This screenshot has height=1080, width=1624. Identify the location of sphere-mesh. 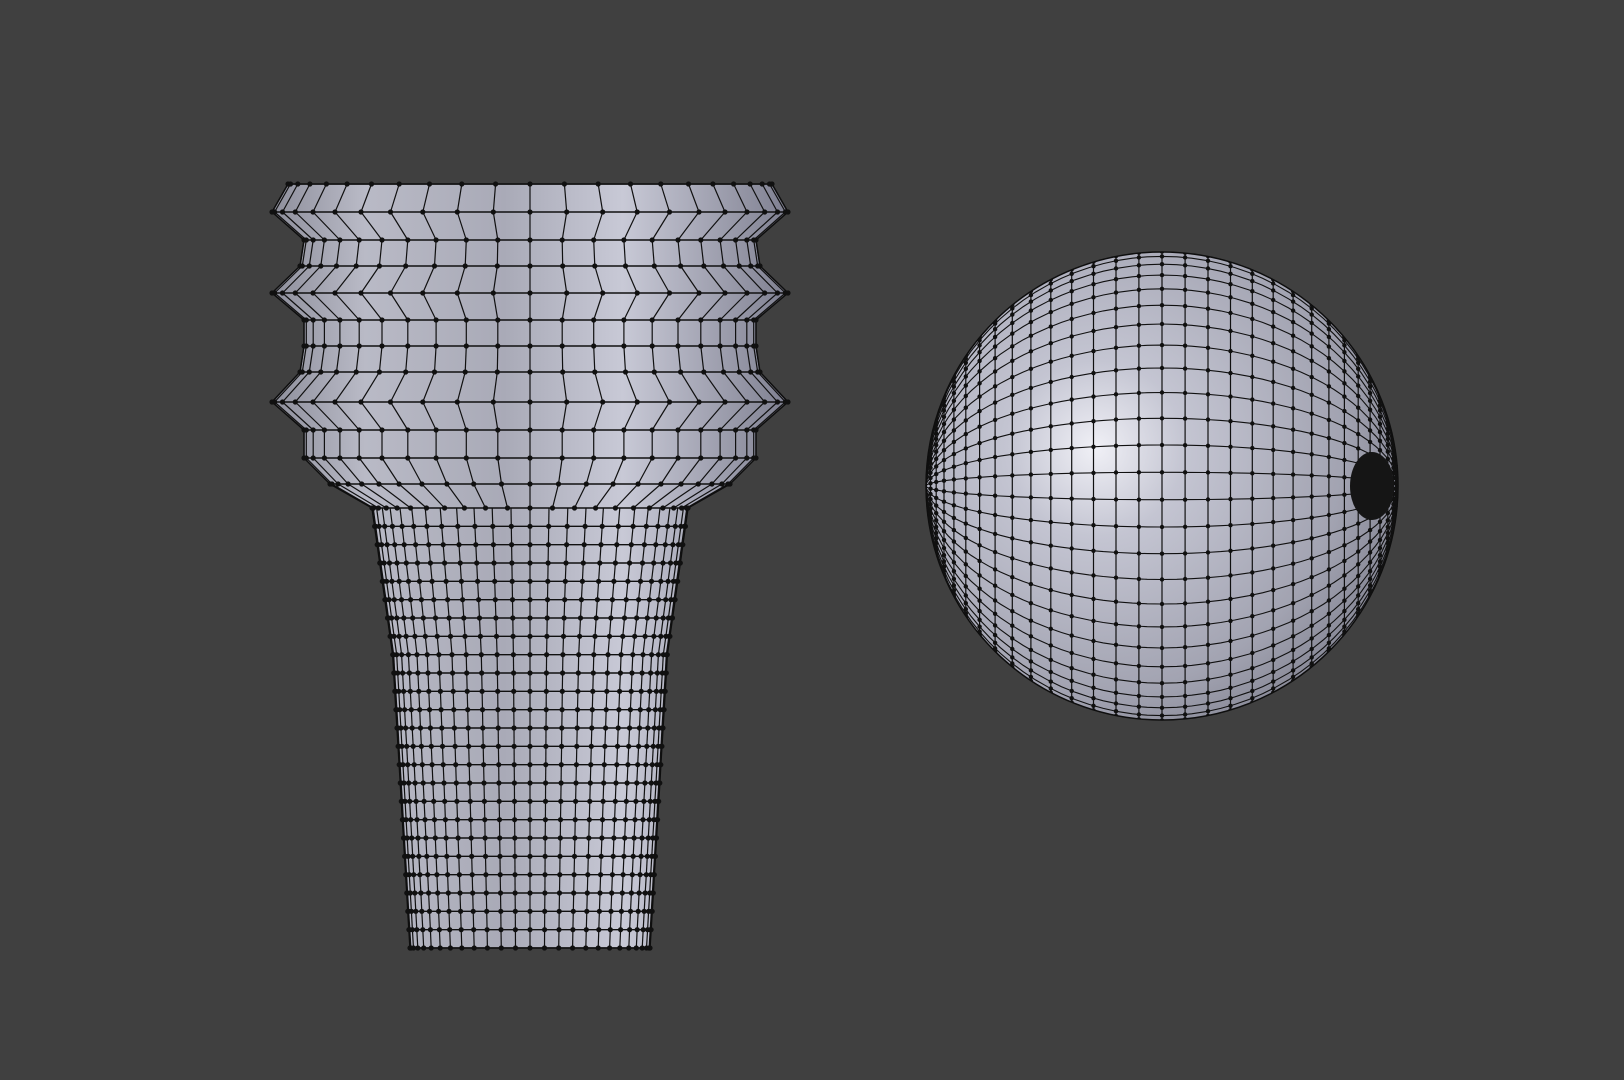
(1162, 486).